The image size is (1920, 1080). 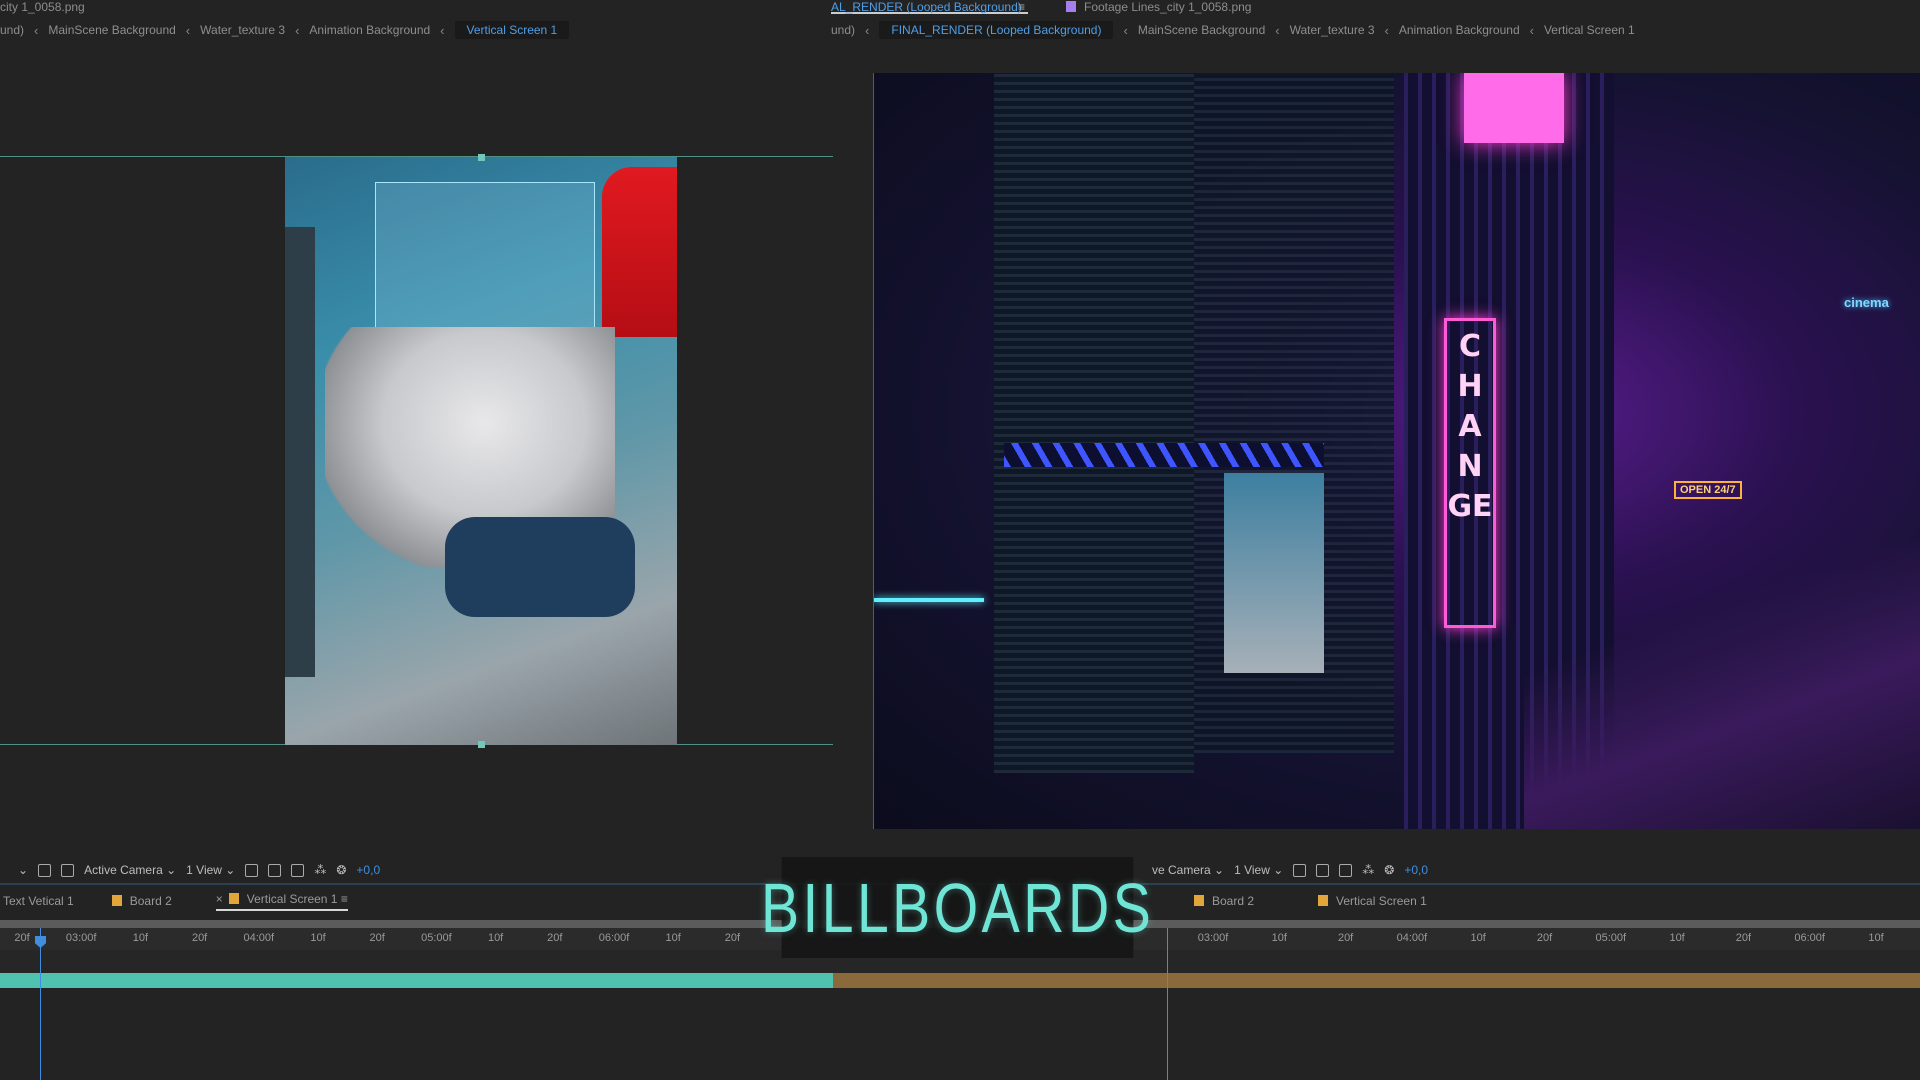 I want to click on crumb: Vertical Screen 1, so click(x=1589, y=30).